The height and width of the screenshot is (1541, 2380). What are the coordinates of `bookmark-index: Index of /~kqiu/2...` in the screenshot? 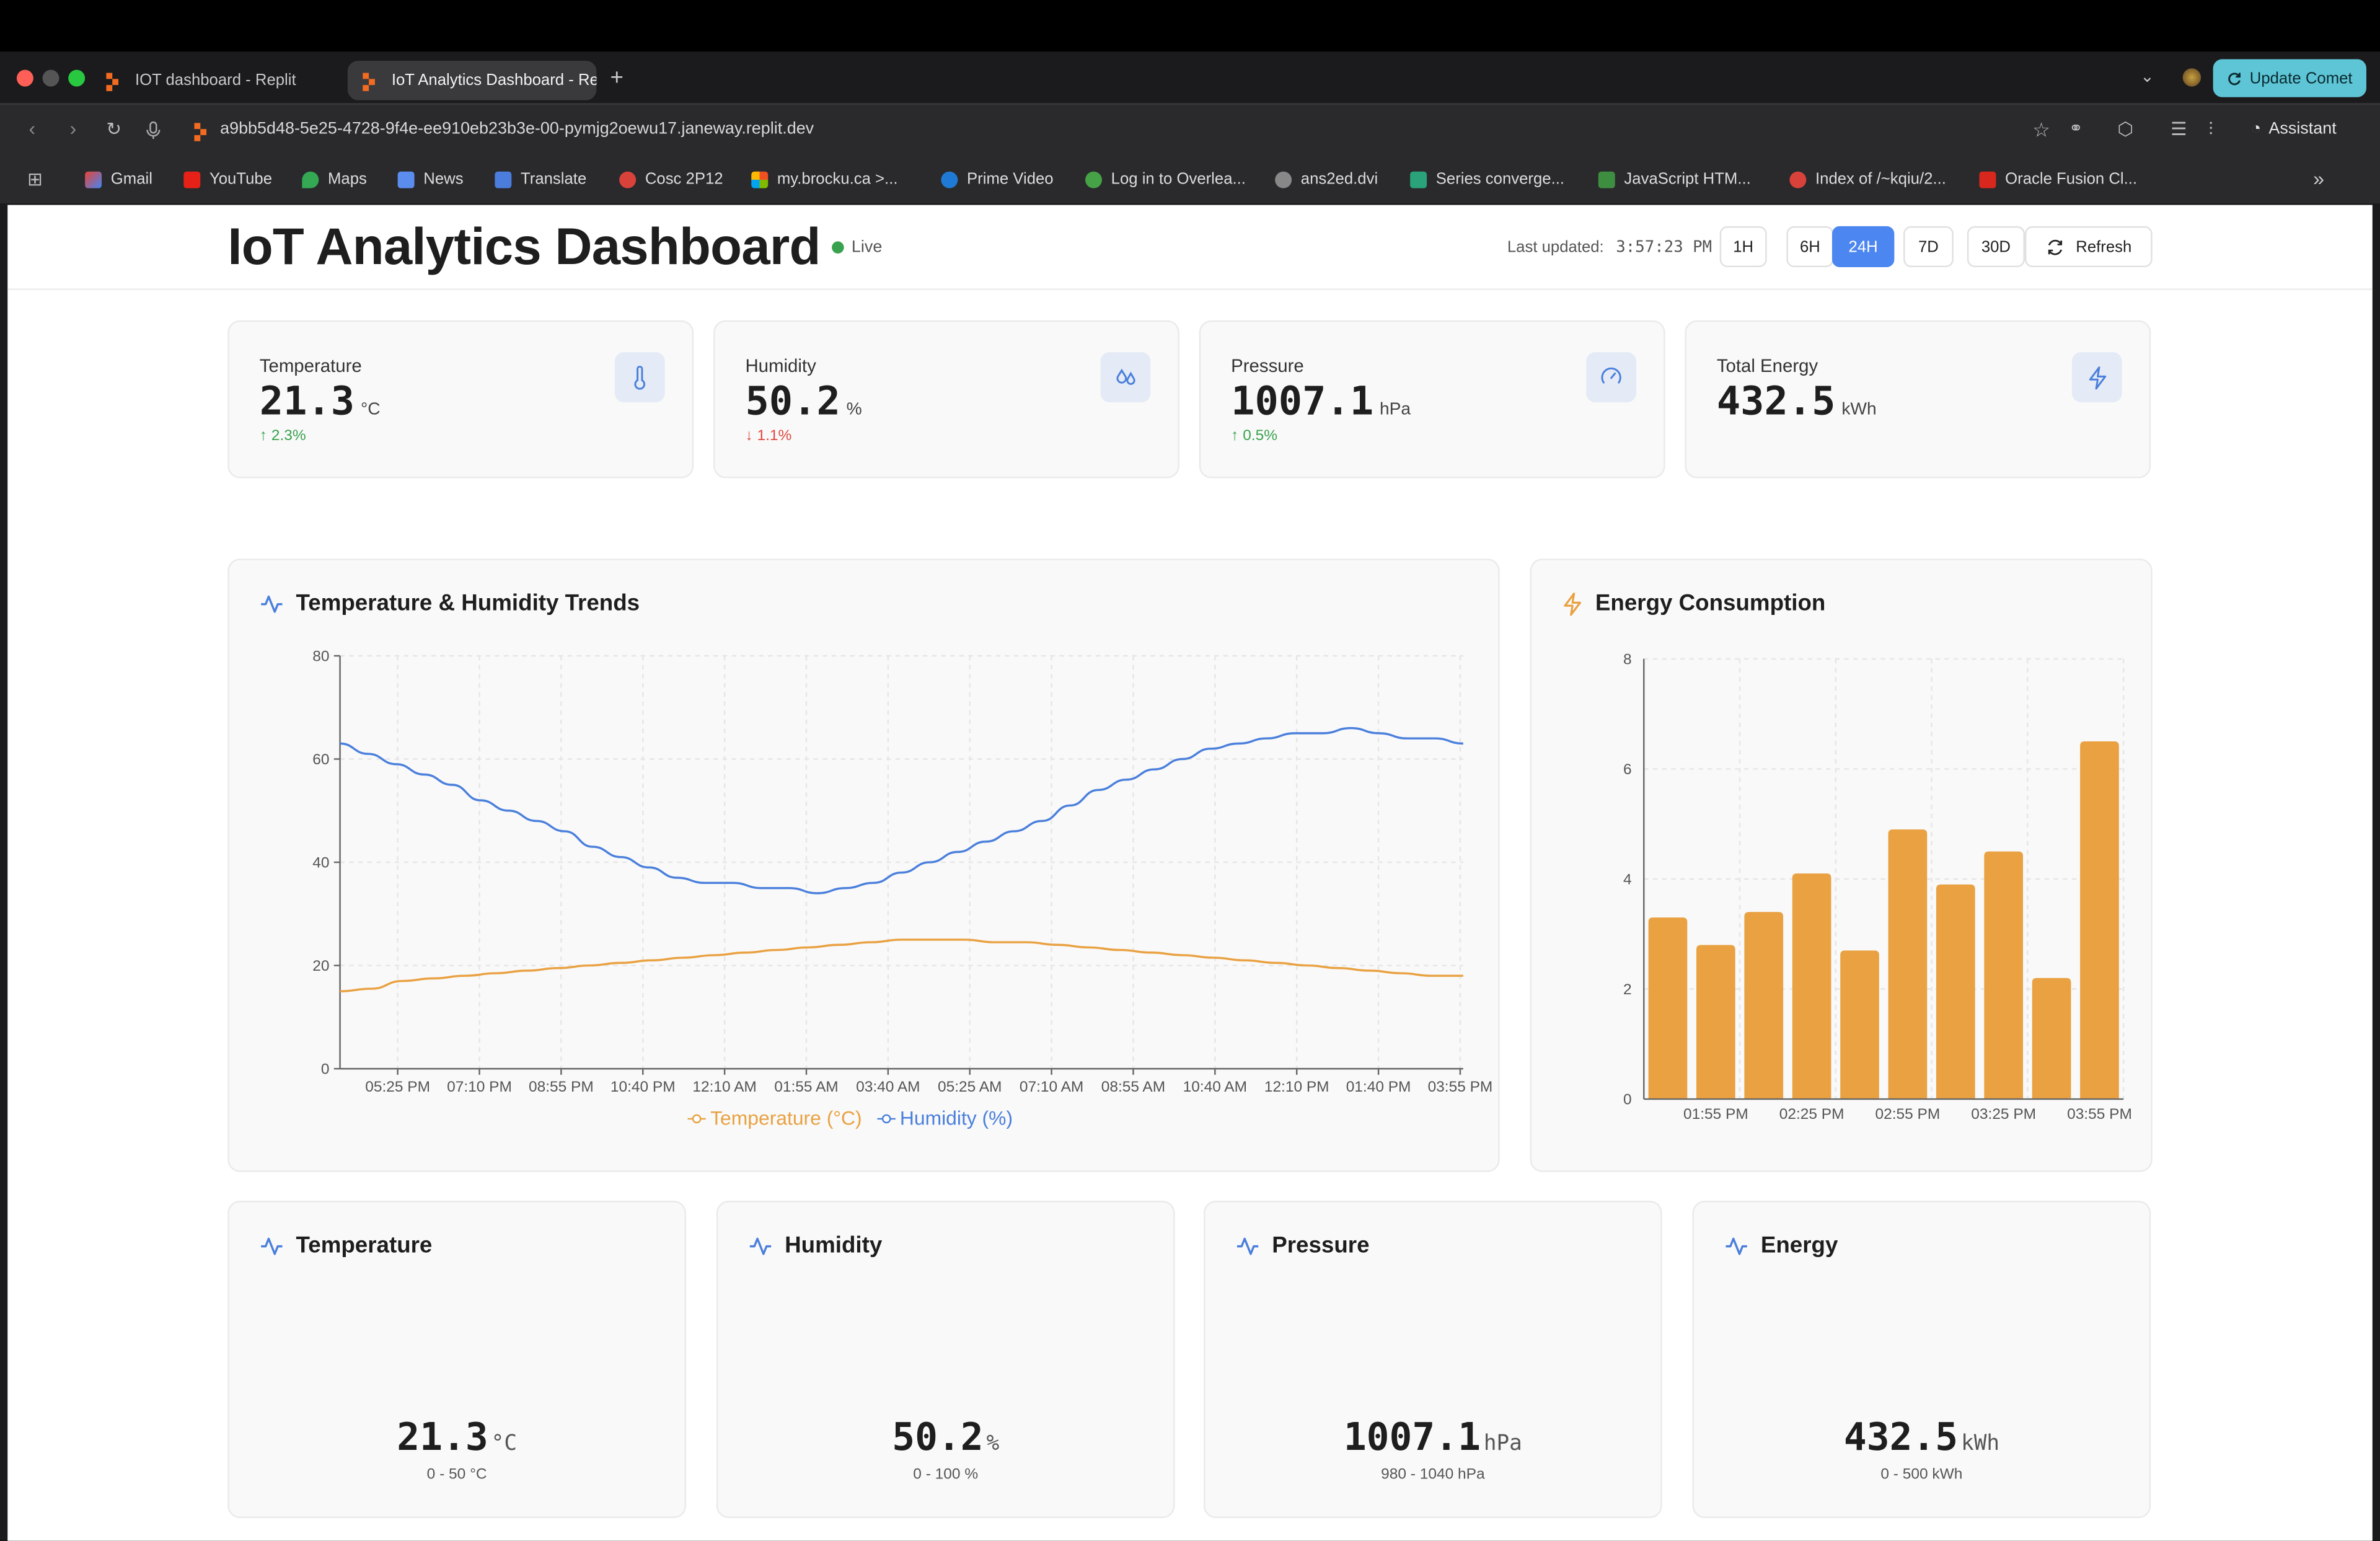 It's located at (1867, 179).